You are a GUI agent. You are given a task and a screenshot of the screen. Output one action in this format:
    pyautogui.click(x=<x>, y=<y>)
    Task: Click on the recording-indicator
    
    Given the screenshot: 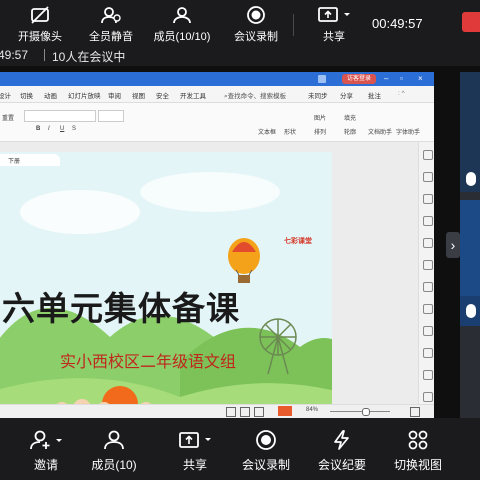 What is the action you would take?
    pyautogui.click(x=471, y=22)
    